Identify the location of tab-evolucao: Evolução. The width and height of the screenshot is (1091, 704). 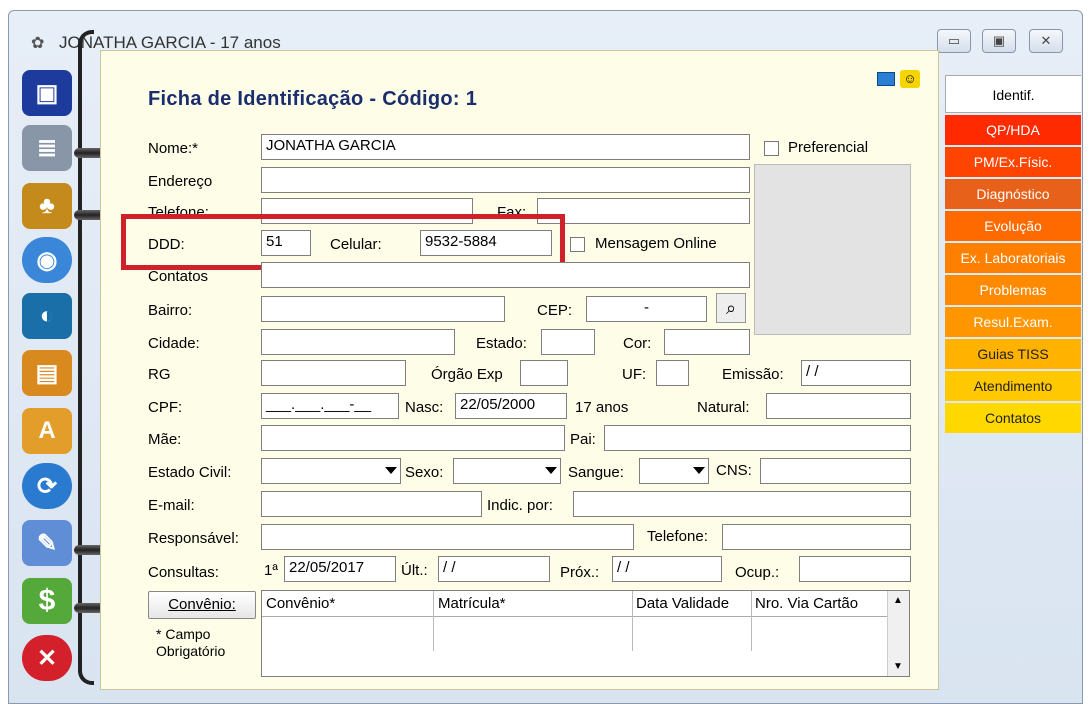
(1013, 226).